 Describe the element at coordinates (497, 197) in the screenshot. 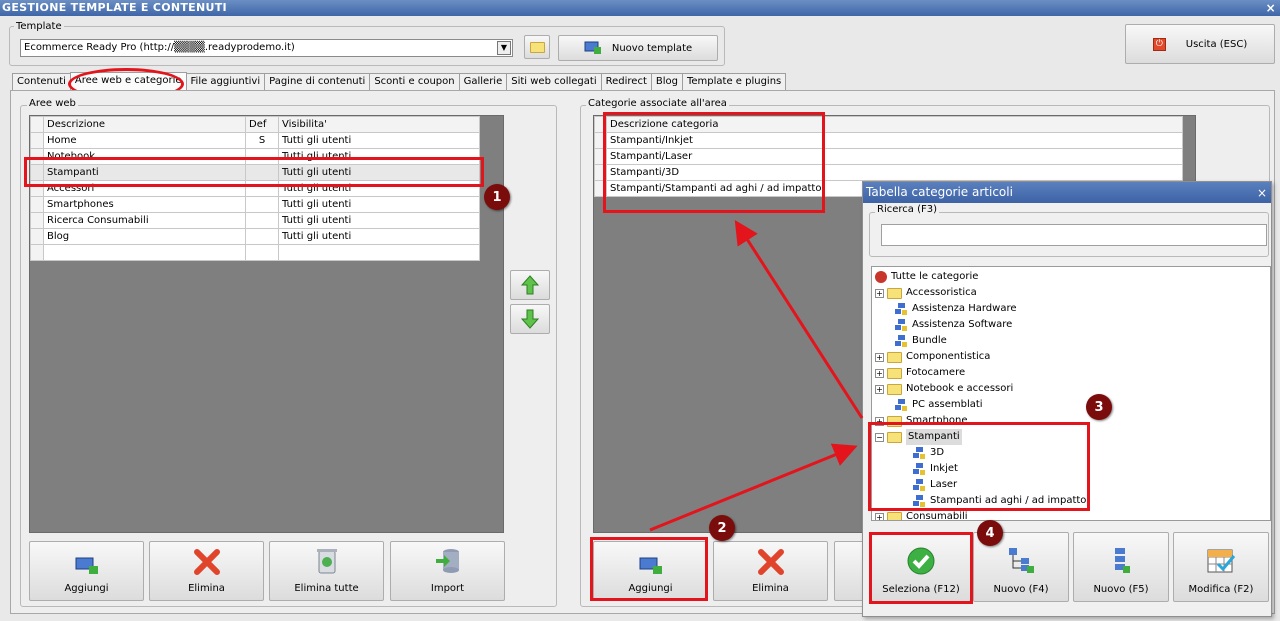

I see `step-badge-1: 1` at that location.